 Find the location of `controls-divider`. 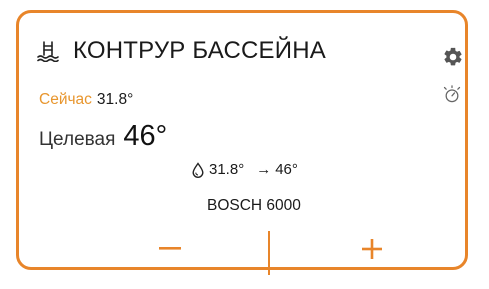

controls-divider is located at coordinates (269, 253).